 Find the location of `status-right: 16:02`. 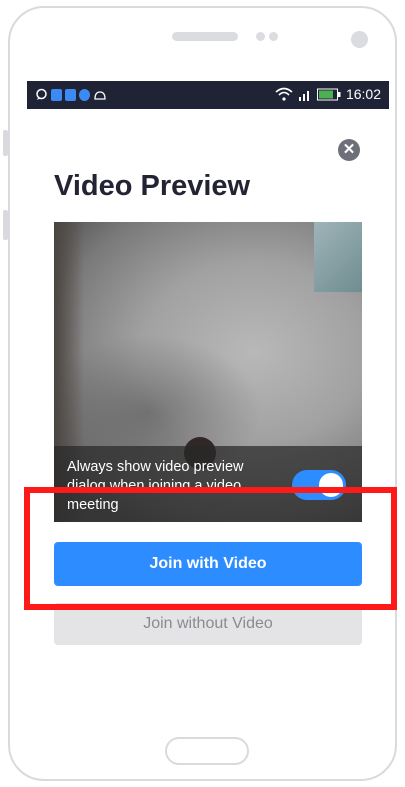

status-right: 16:02 is located at coordinates (328, 94).